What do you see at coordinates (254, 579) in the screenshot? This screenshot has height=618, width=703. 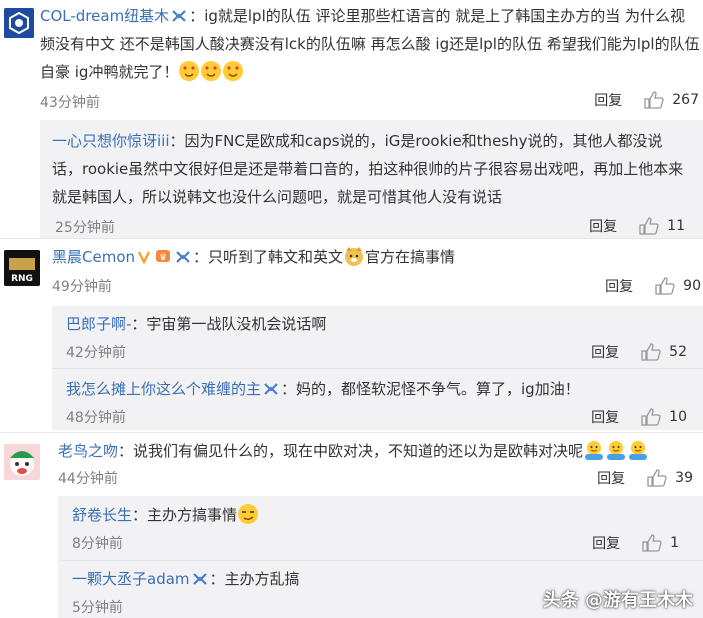 I see `comment-text: ：主办方乱搞` at bounding box center [254, 579].